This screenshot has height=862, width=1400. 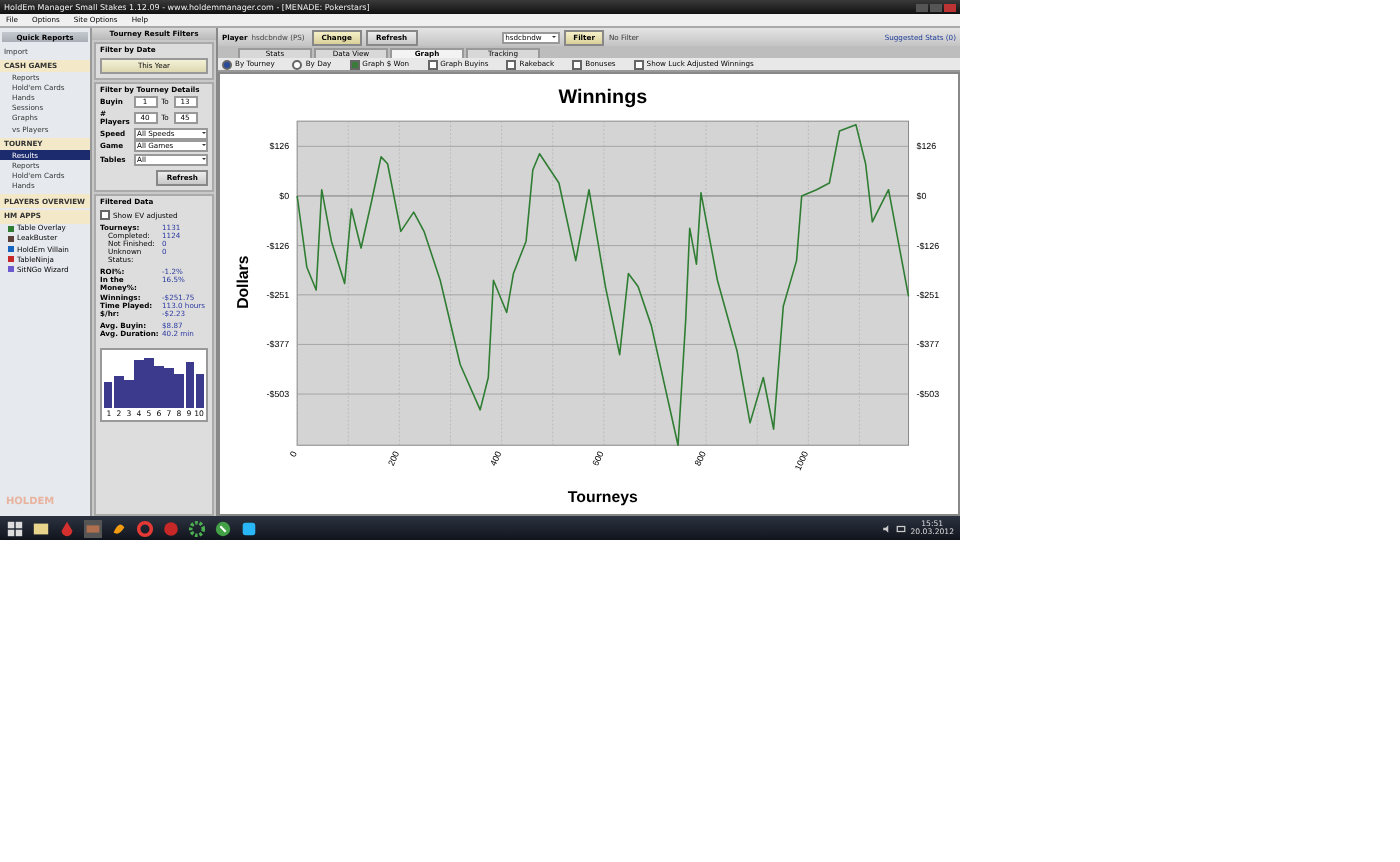 I want to click on chart-title: Winnings, so click(x=603, y=98).